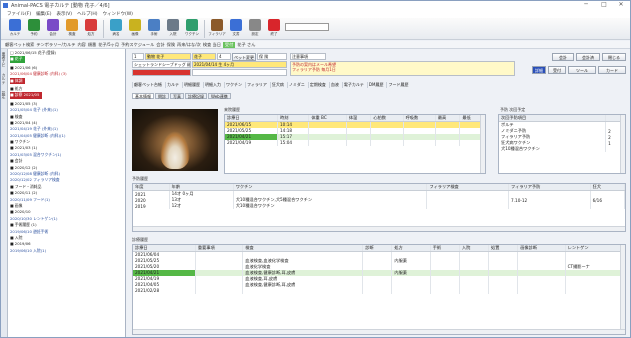  Describe the element at coordinates (55, 45) in the screenshot. I see `function-item: テンポラリー/カルテ` at that location.